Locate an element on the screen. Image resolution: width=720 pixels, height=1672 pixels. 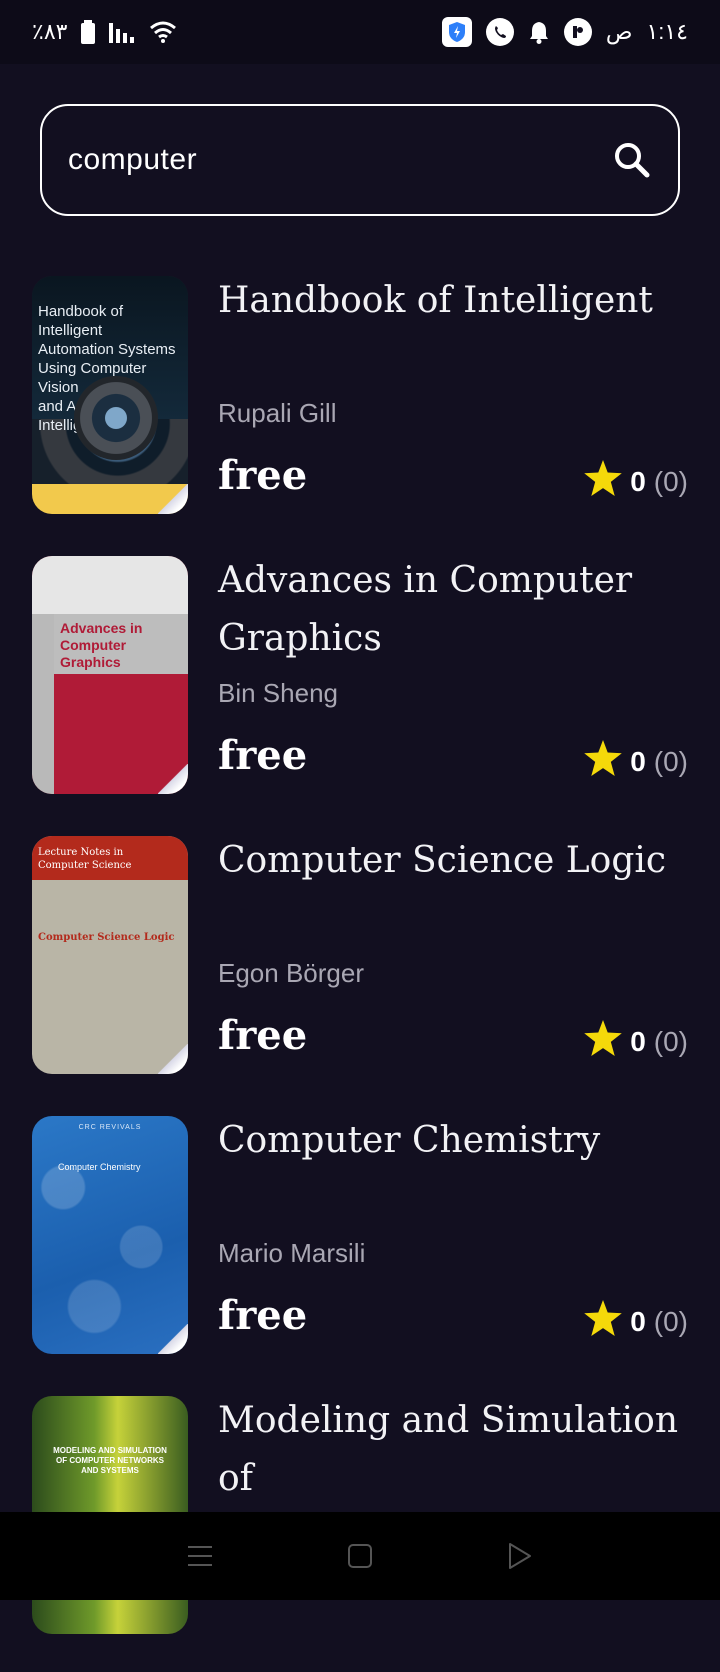
cover-line: Computer Science is located at coordinates (85, 865).